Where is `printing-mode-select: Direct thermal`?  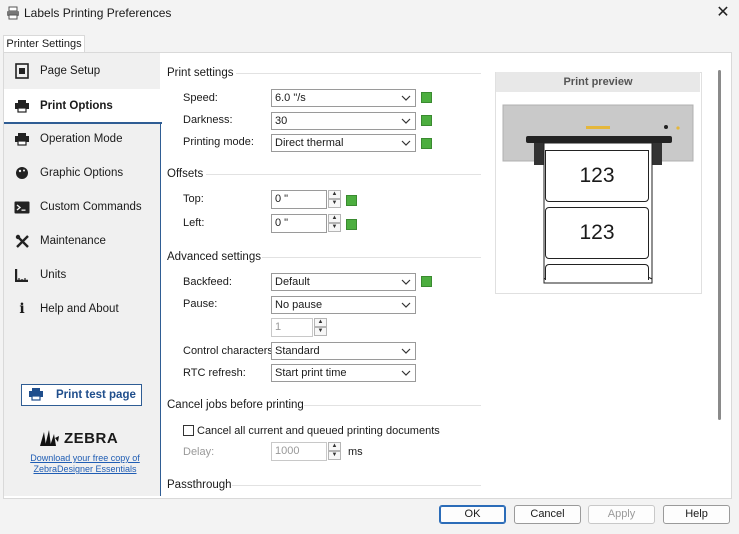
printing-mode-select: Direct thermal is located at coordinates (343, 143).